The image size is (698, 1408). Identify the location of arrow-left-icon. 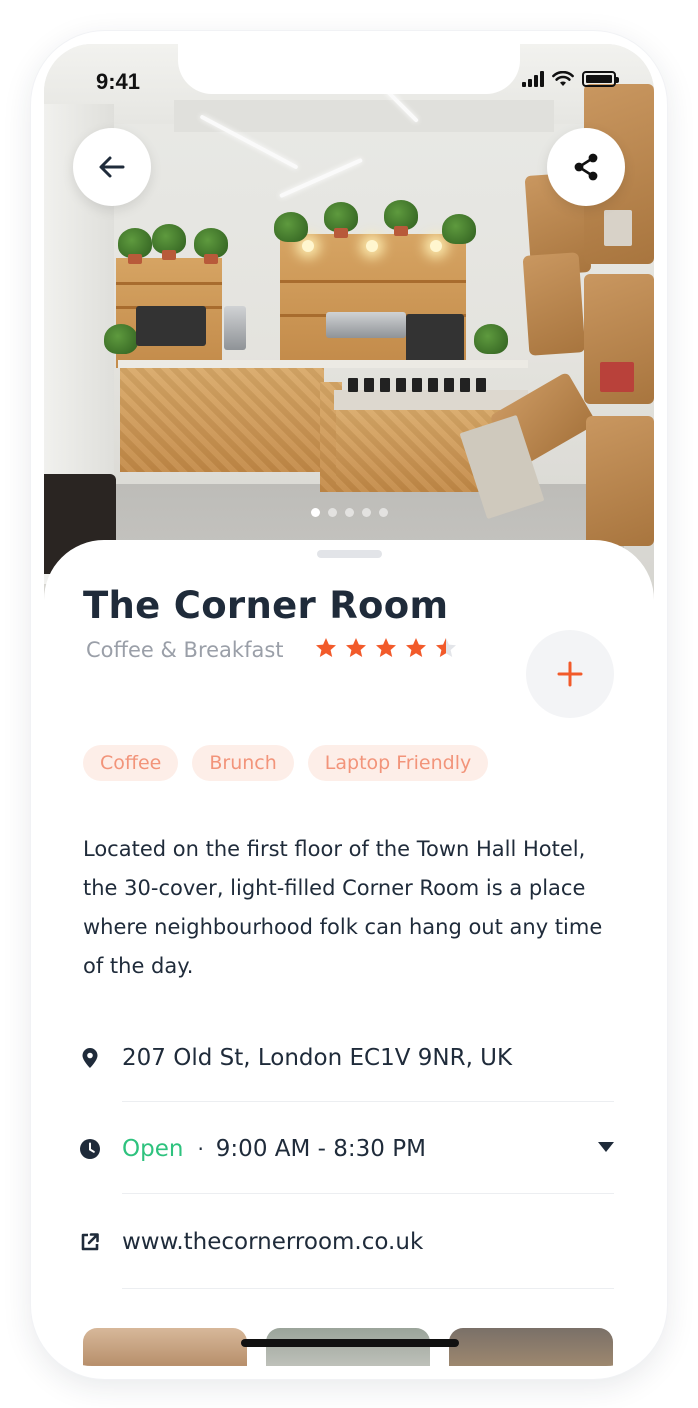
(112, 167).